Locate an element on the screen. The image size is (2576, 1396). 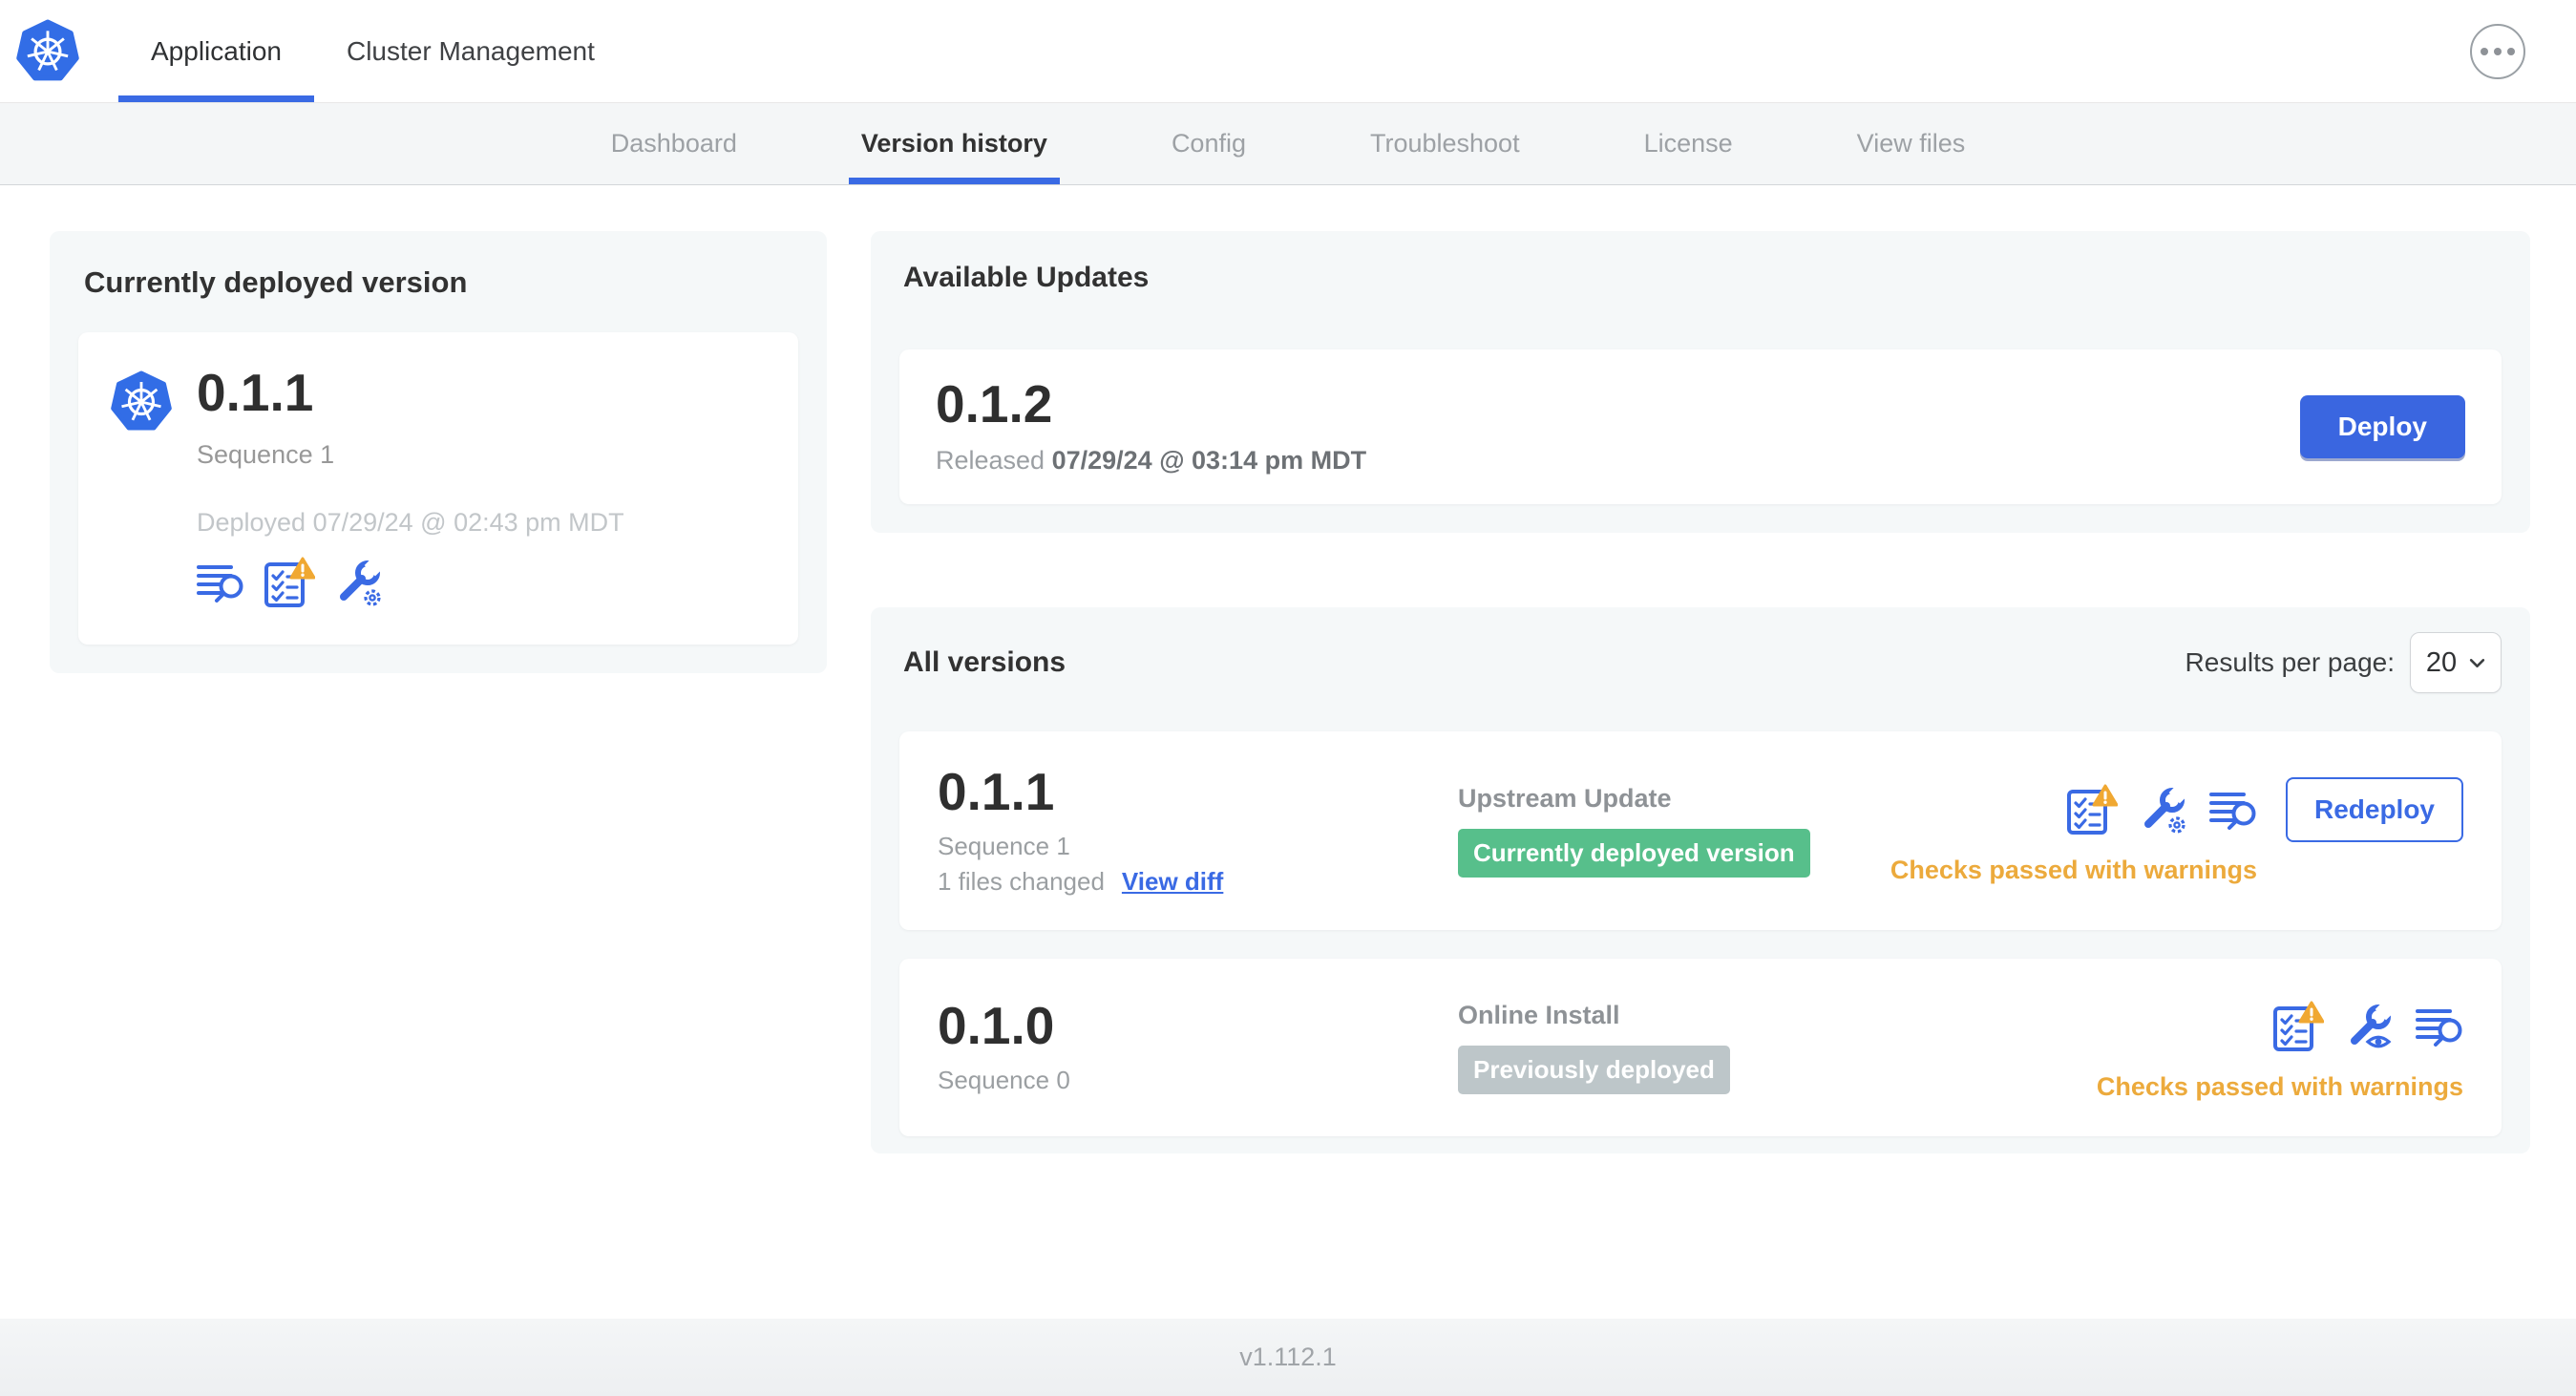
version-source: Upstream Update is located at coordinates (1565, 798).